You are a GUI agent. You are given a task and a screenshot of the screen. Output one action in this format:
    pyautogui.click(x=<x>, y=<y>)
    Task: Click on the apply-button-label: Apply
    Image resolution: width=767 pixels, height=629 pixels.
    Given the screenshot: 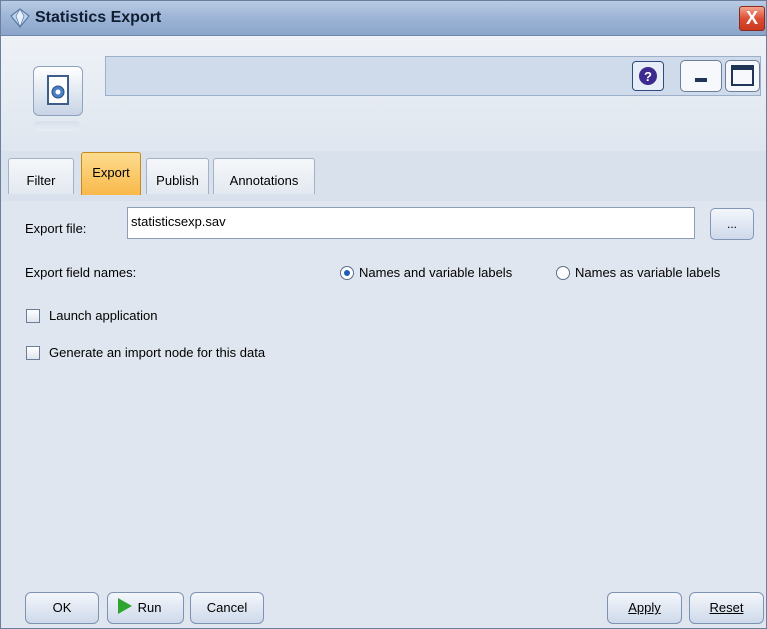 What is the action you would take?
    pyautogui.click(x=644, y=607)
    